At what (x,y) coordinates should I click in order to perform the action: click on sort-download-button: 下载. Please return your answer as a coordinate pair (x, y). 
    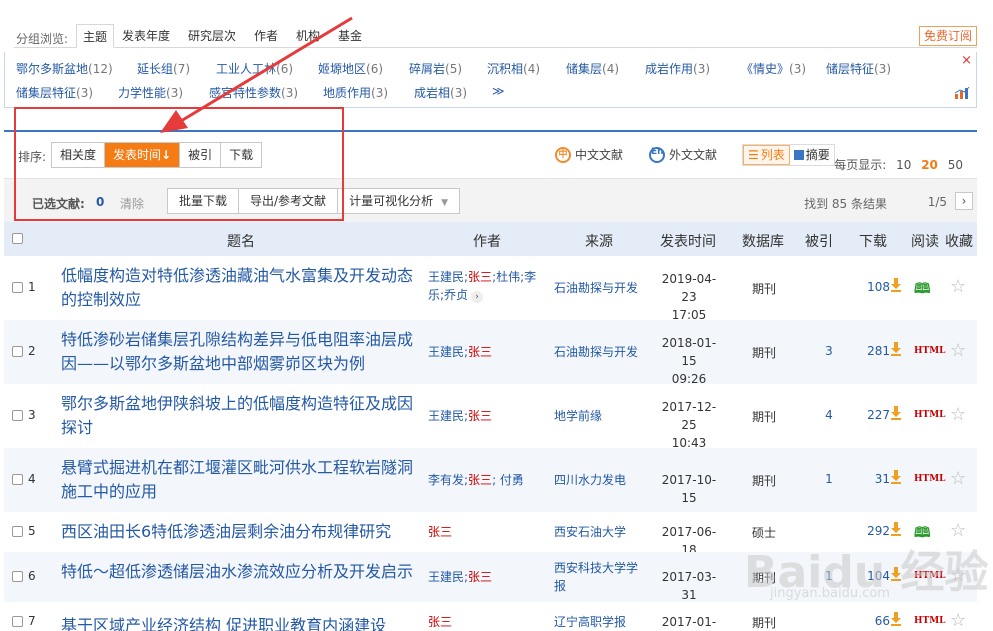
    Looking at the image, I should click on (241, 155).